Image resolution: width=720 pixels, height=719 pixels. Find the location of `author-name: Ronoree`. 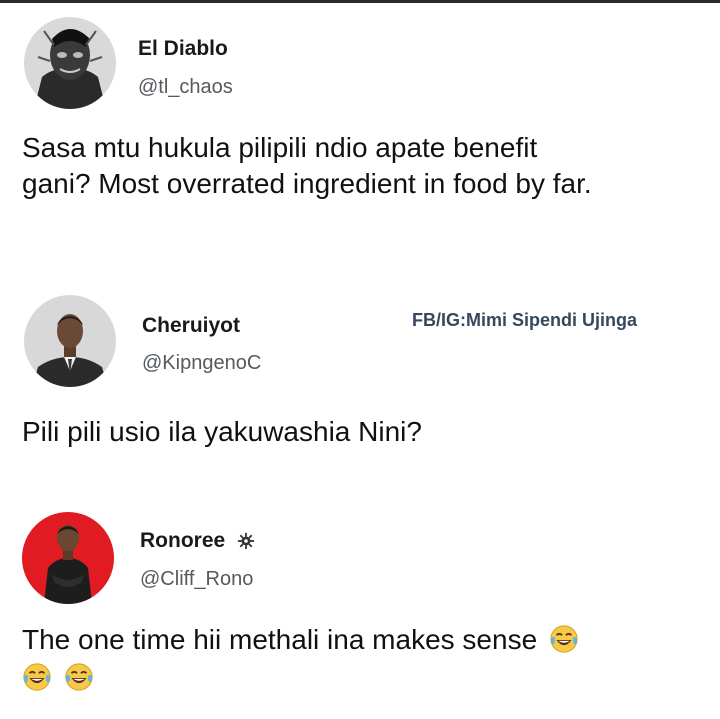

author-name: Ronoree is located at coordinates (197, 541).